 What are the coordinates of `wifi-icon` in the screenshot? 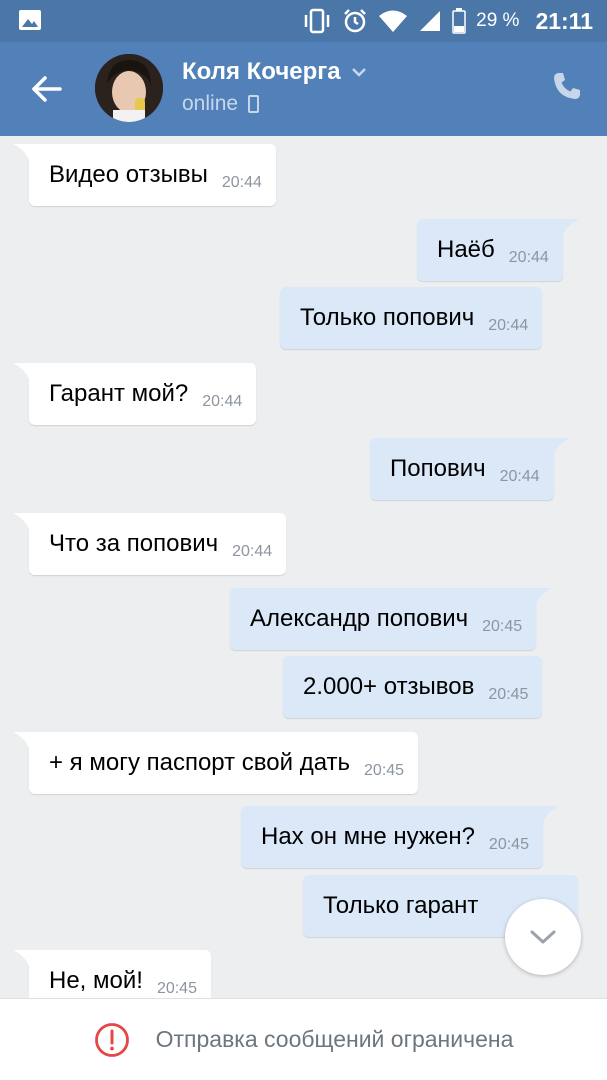 It's located at (393, 21).